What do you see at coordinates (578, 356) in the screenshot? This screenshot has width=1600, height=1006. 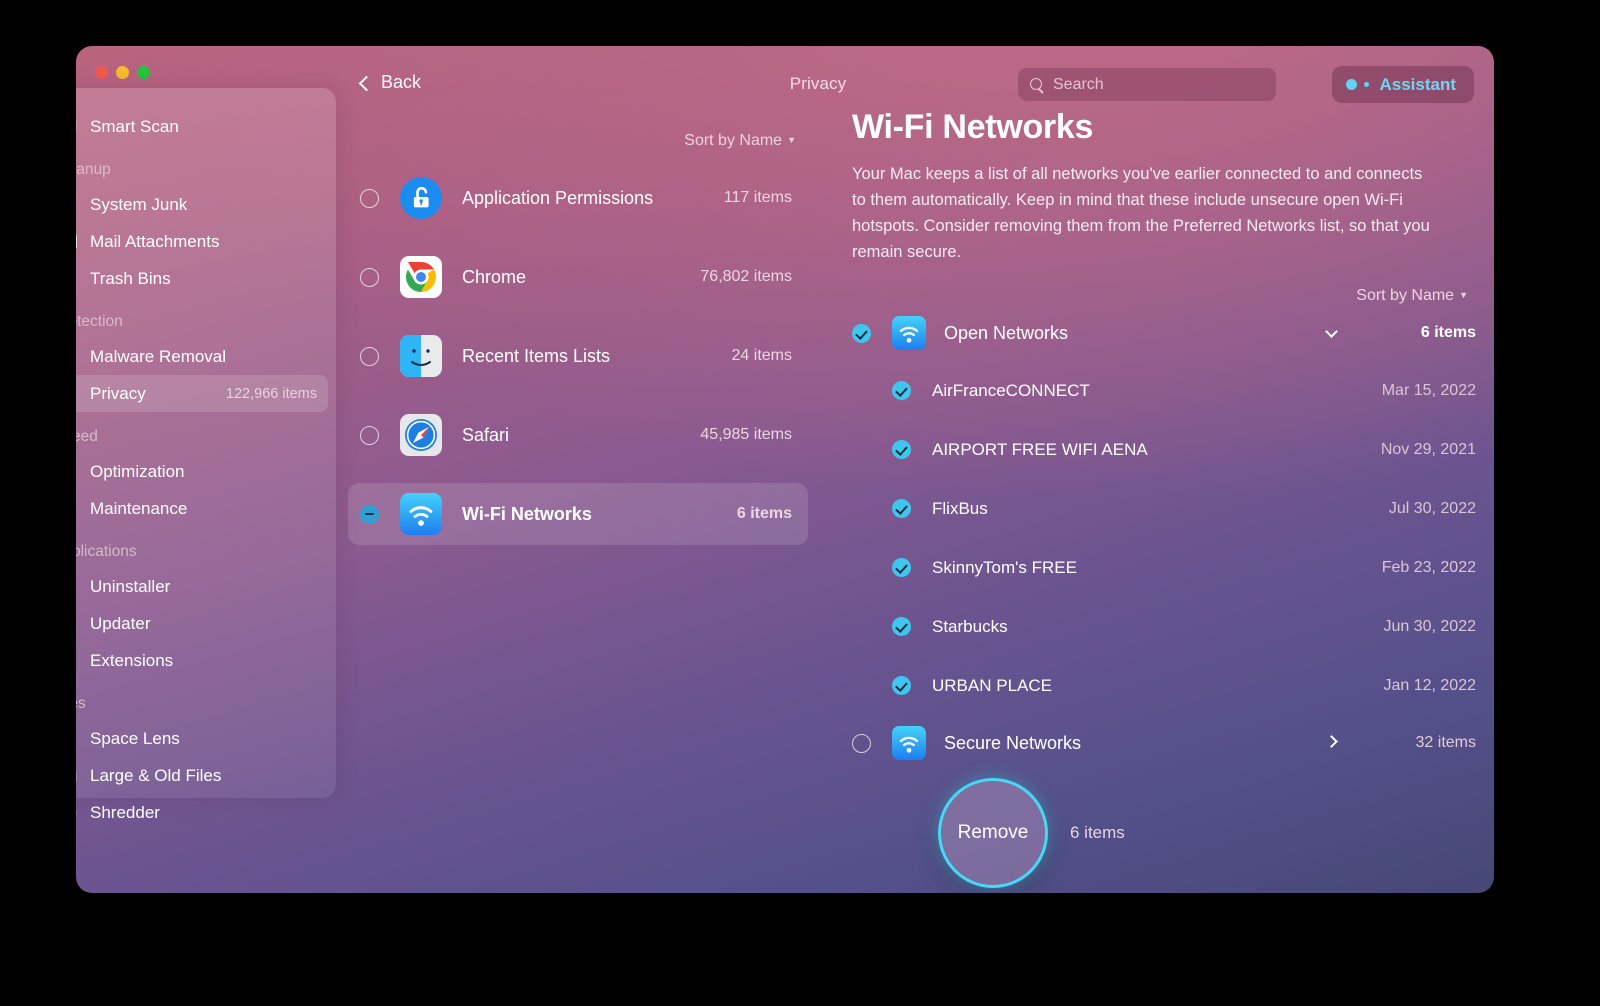 I see `list-item: Recent Items Lists 24 items` at bounding box center [578, 356].